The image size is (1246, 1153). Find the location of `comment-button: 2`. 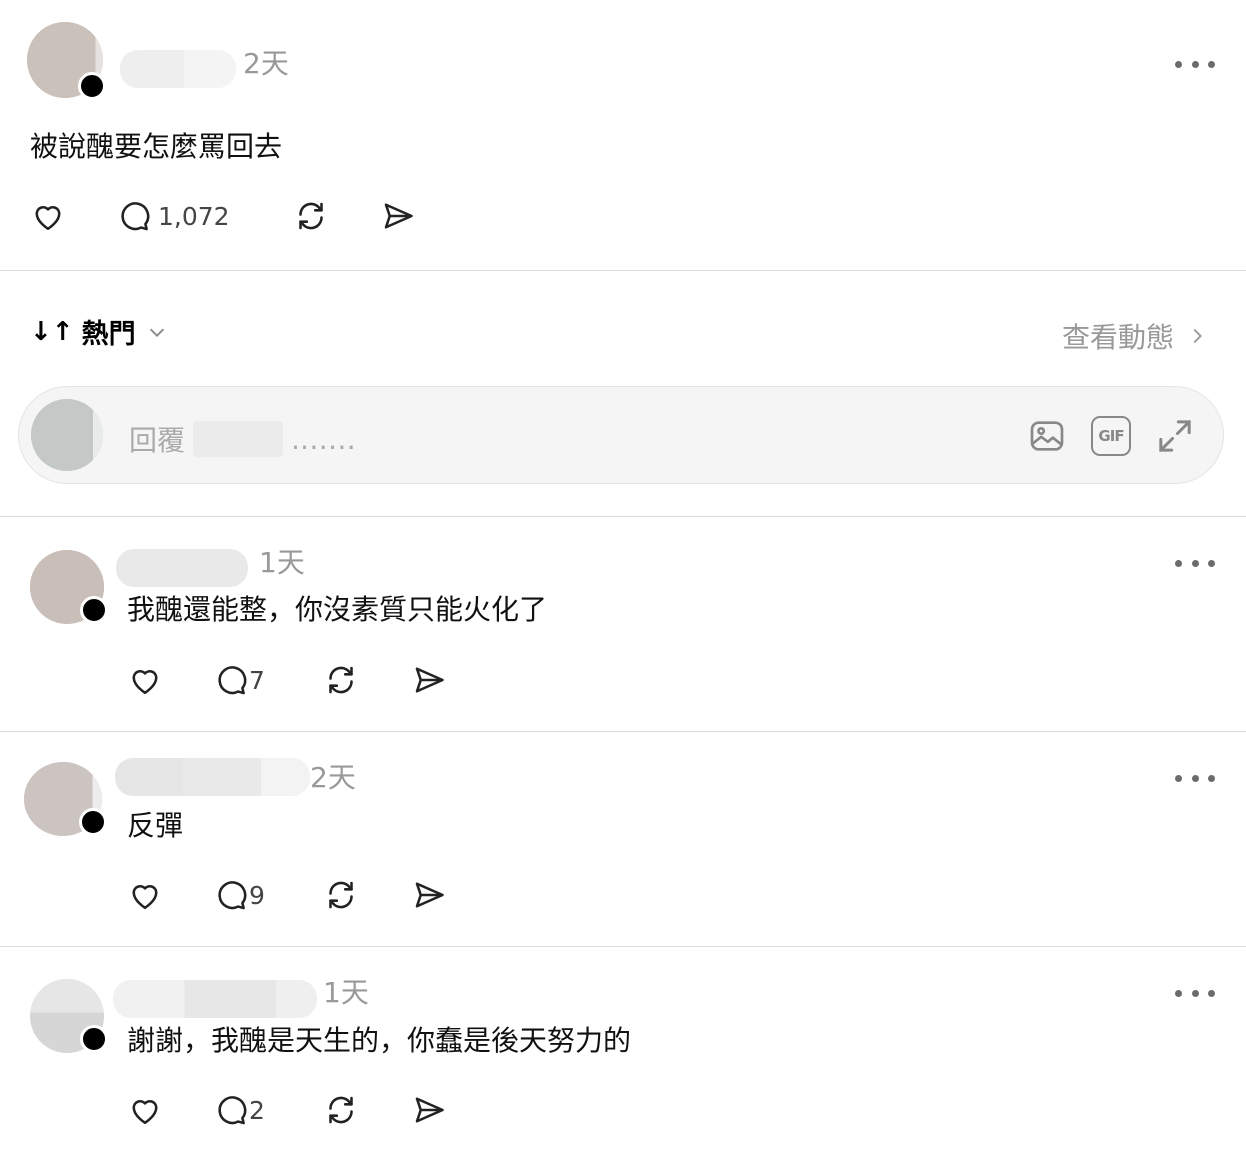

comment-button: 2 is located at coordinates (239, 1110).